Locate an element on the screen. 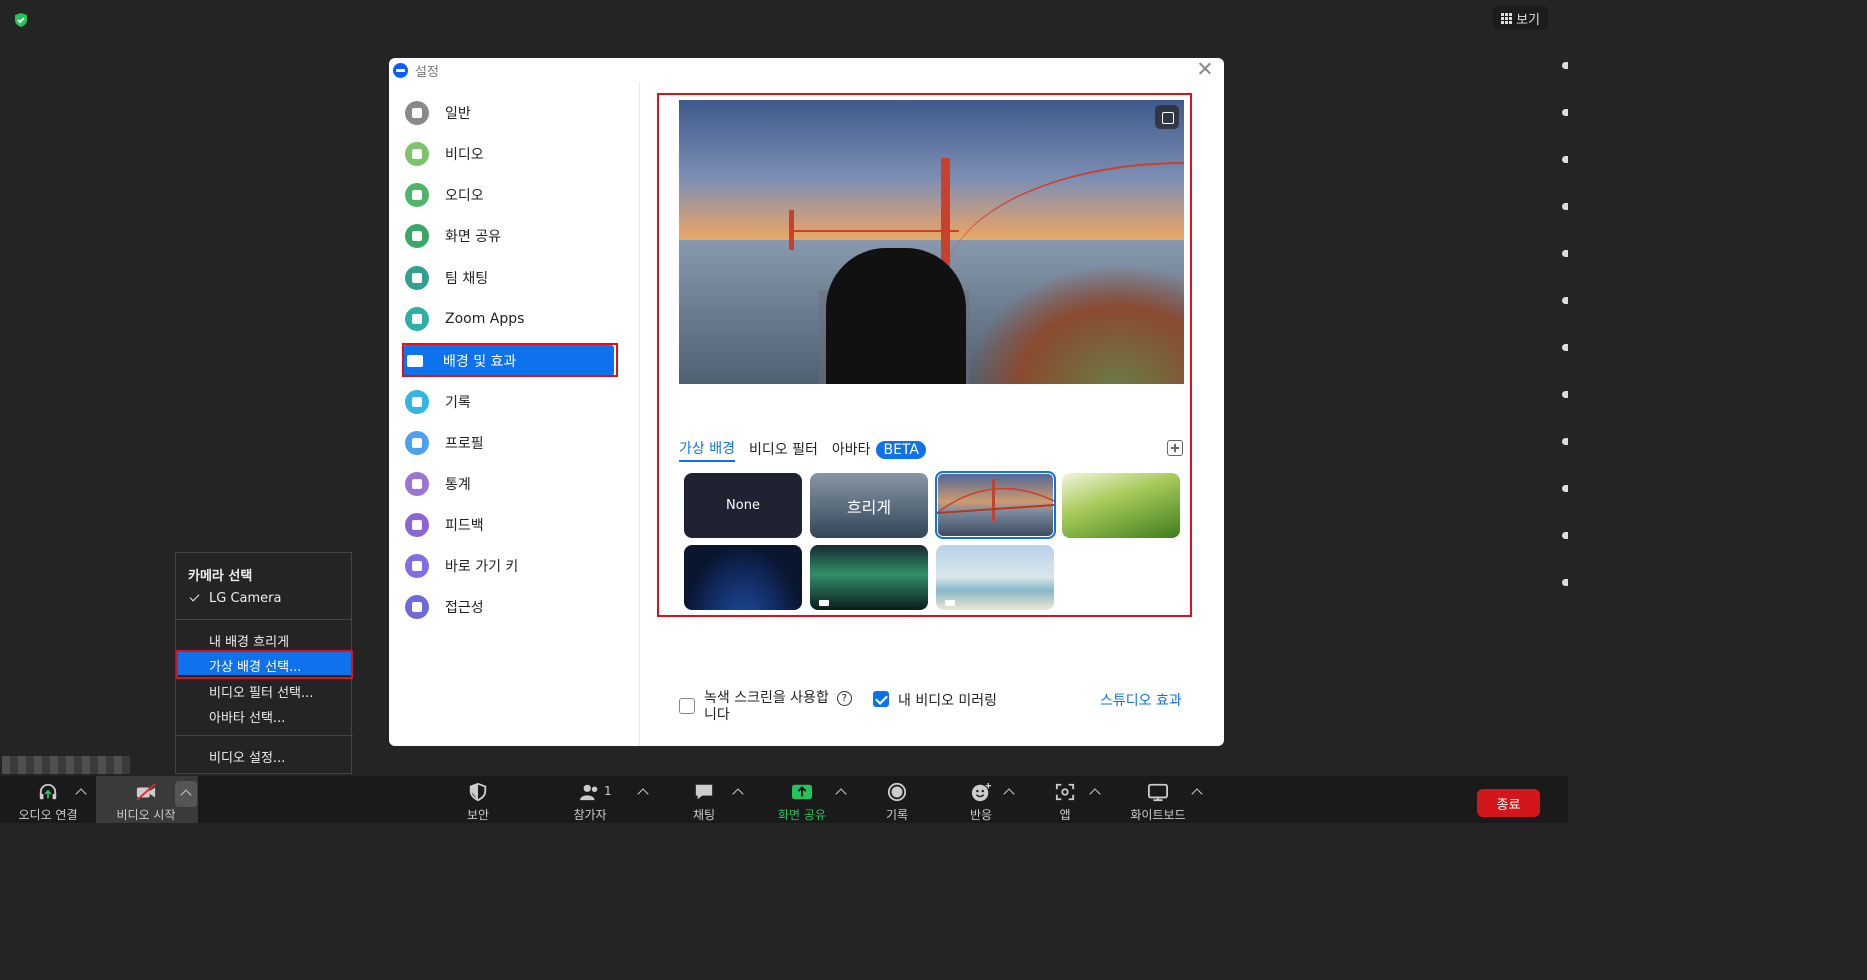 This screenshot has width=1867, height=980. right-edge-handles is located at coordinates (1565, 344).